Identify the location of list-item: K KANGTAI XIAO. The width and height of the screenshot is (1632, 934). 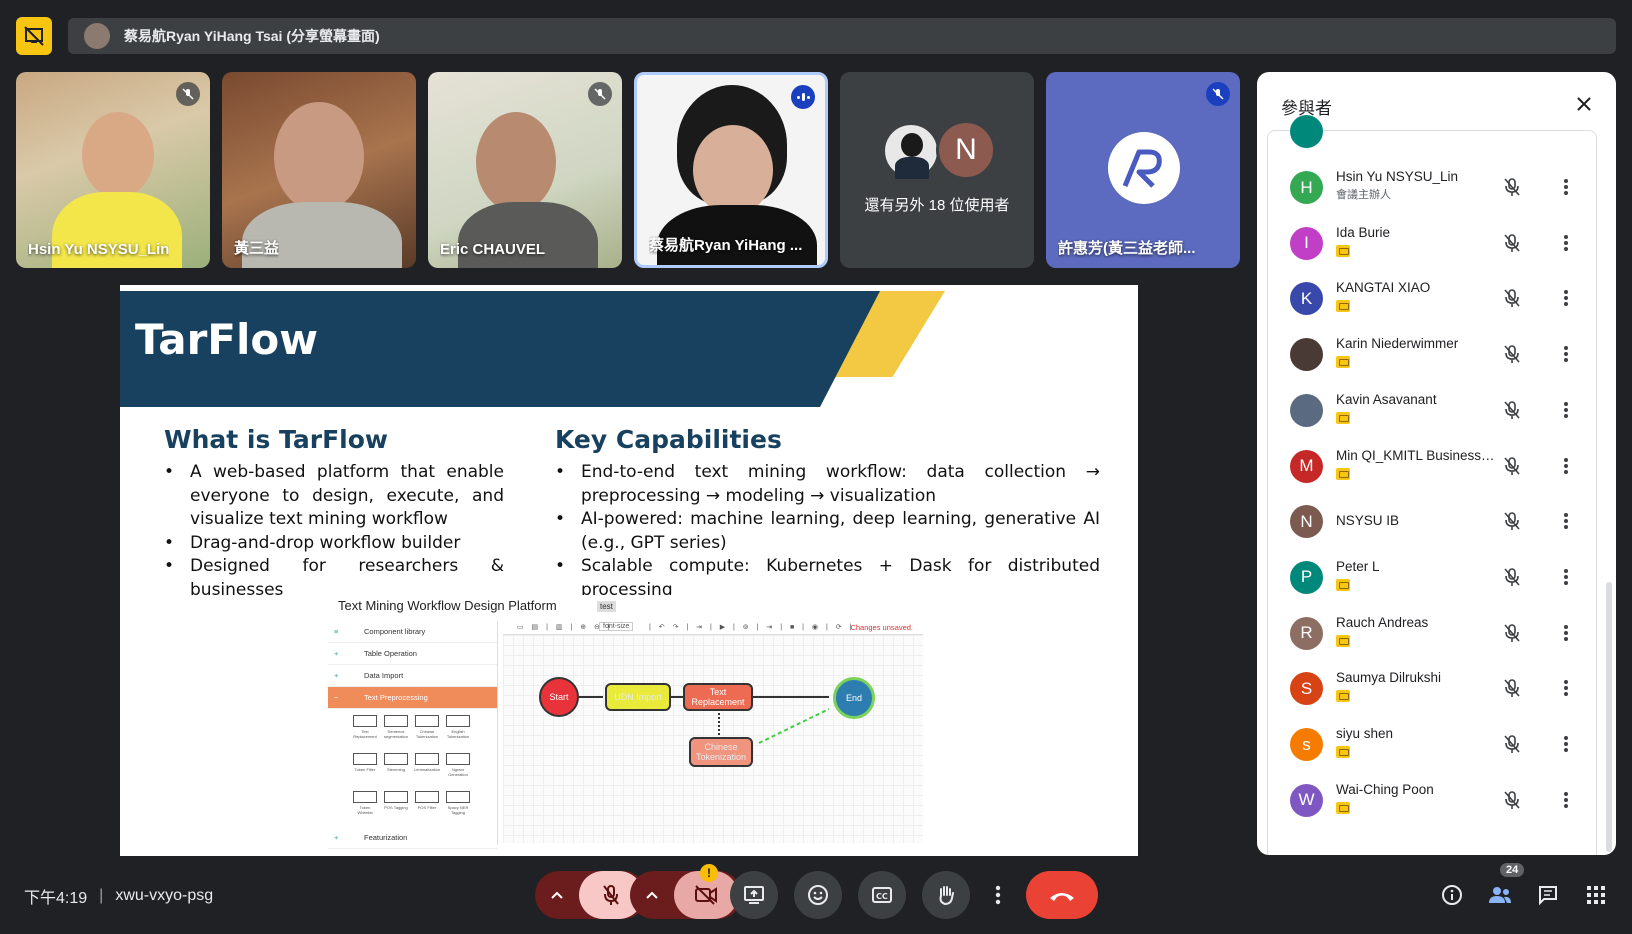
(1433, 298).